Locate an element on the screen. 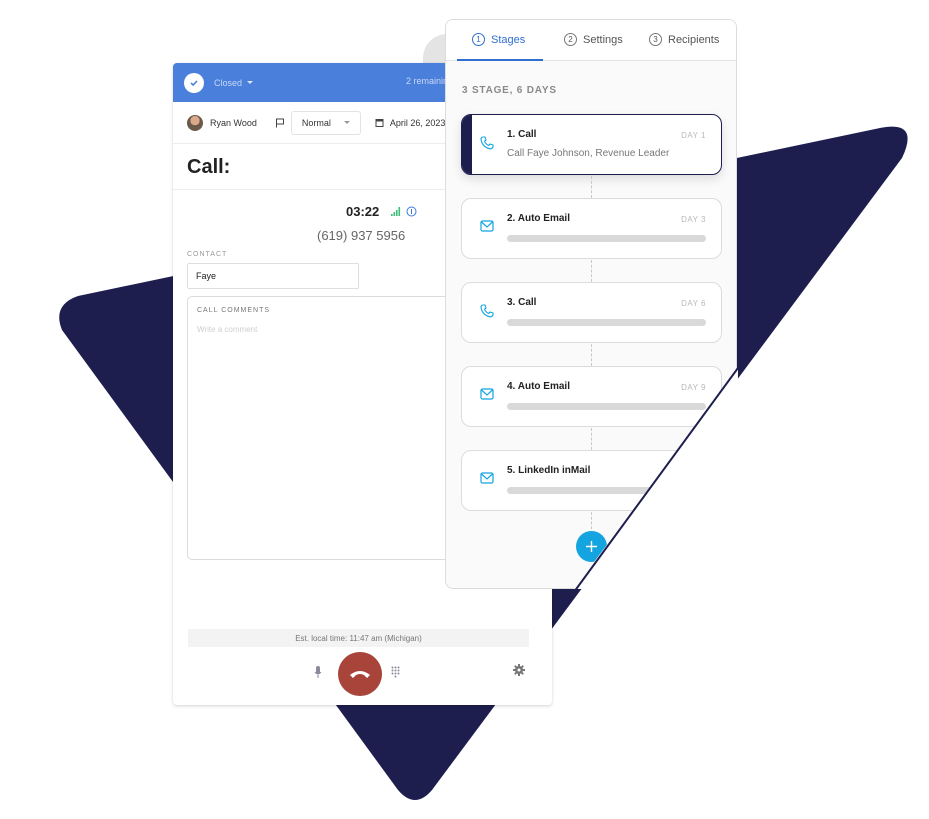  phone-hangup-icon is located at coordinates (360, 674).